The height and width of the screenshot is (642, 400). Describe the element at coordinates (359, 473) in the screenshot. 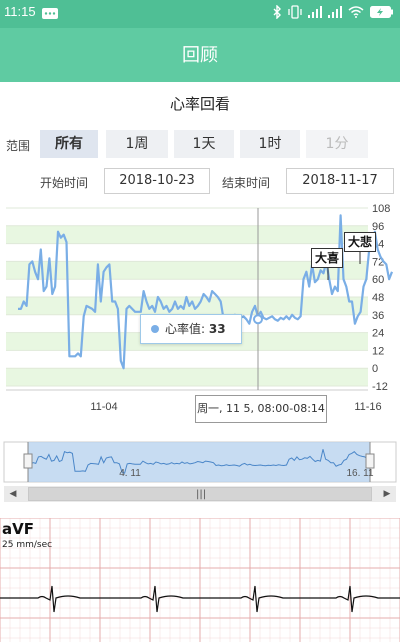

I see `navigator-label: 16. 11` at that location.